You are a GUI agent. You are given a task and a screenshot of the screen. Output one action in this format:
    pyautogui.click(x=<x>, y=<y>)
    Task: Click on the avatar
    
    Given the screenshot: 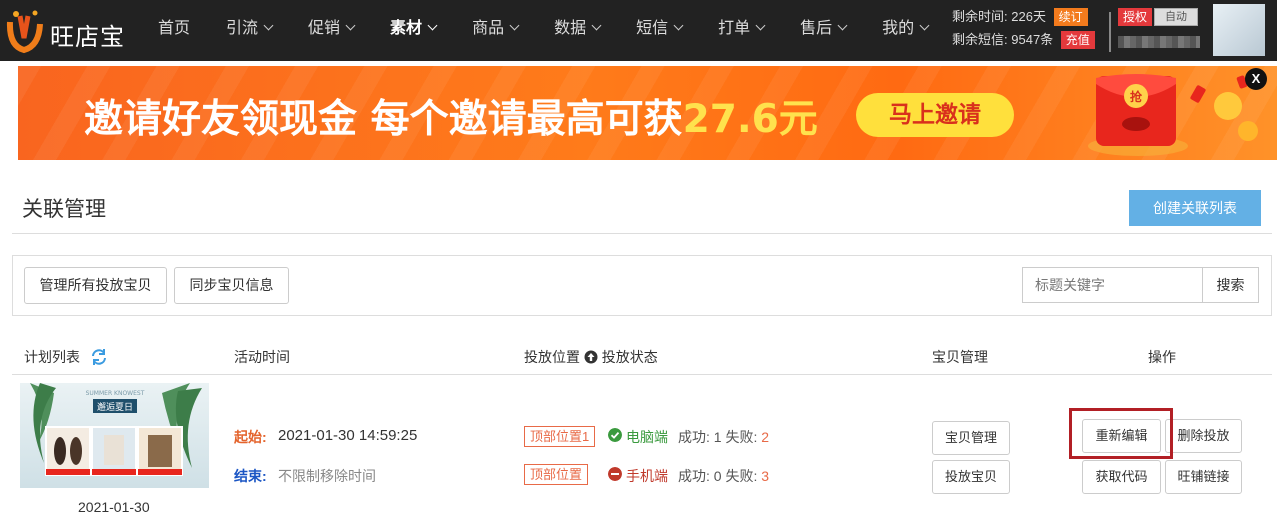 What is the action you would take?
    pyautogui.click(x=1239, y=30)
    